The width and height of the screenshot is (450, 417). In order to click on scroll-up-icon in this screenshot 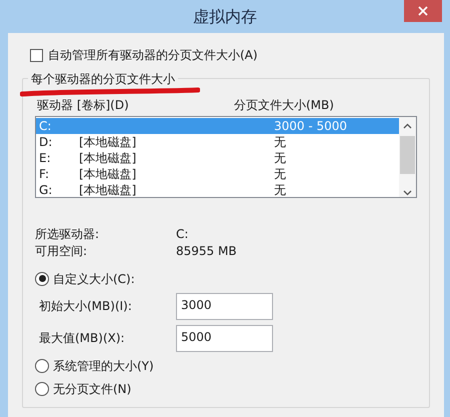, I will do `click(407, 126)`.